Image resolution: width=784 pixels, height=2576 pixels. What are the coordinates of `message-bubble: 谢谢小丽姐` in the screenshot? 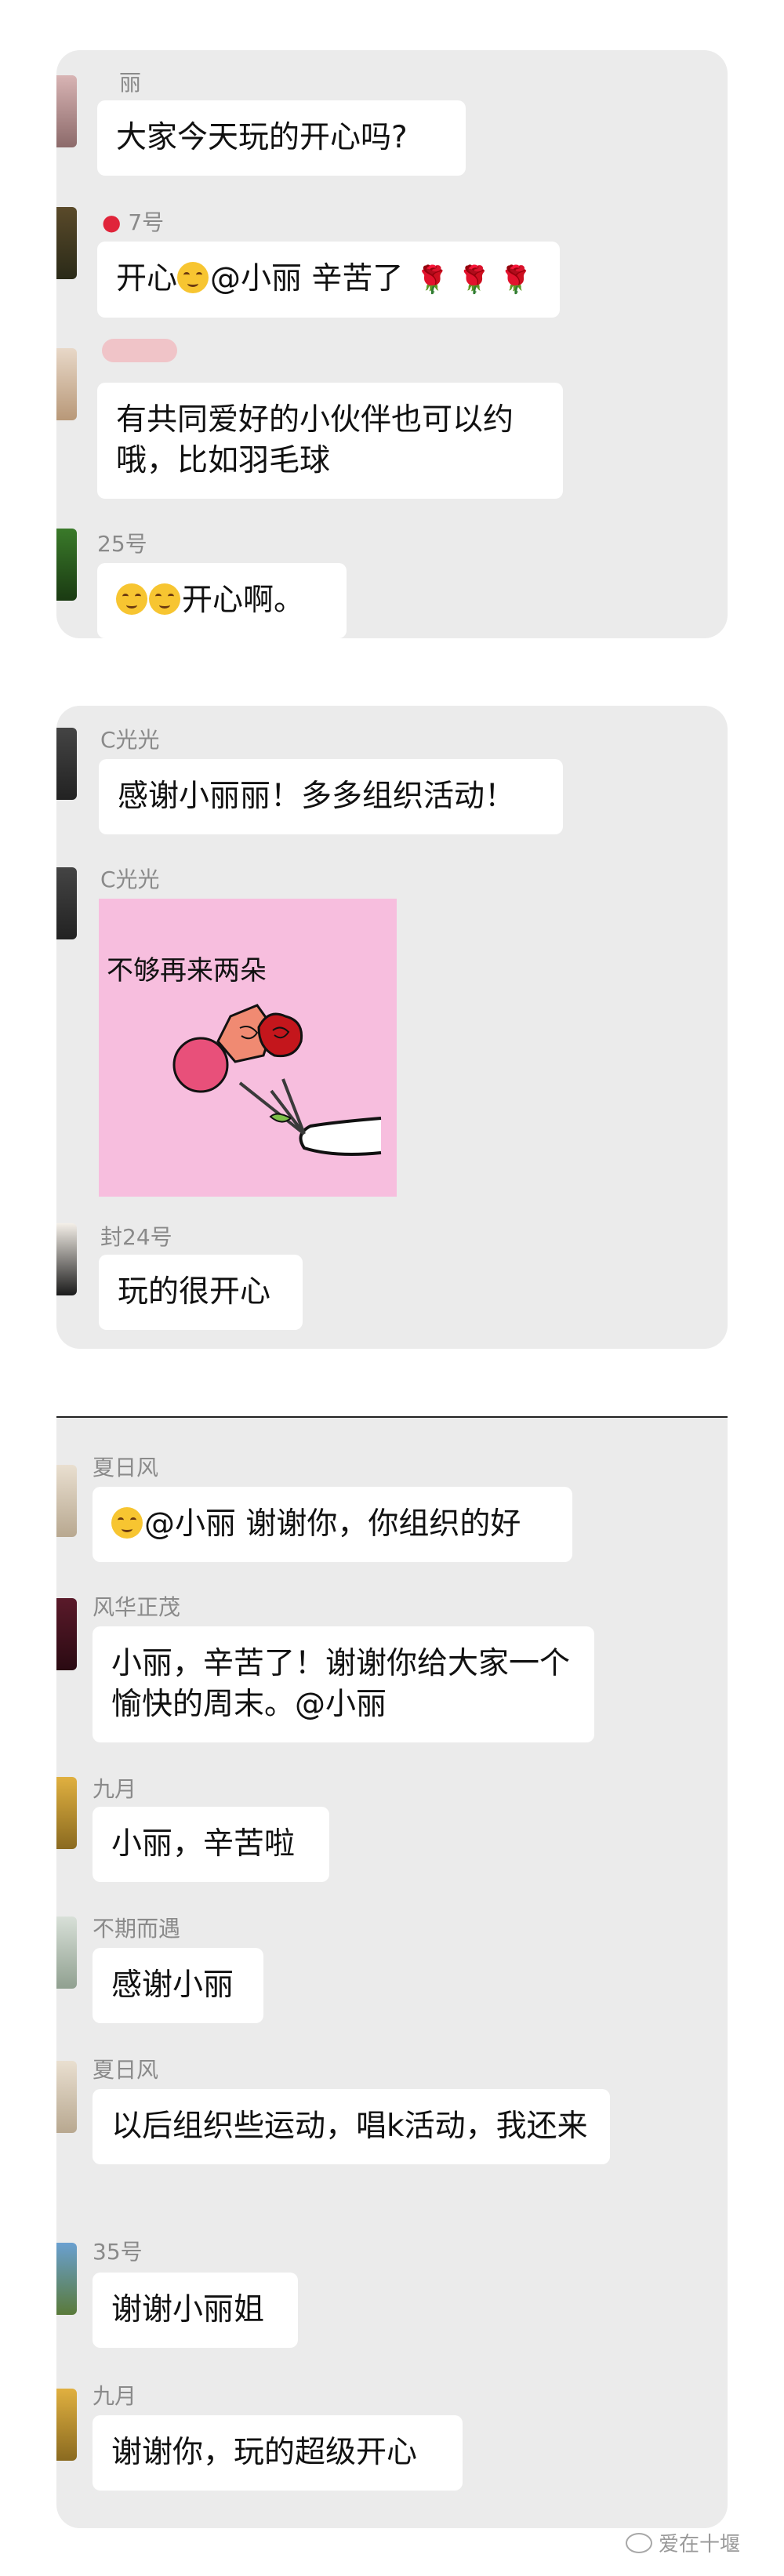 It's located at (195, 2310).